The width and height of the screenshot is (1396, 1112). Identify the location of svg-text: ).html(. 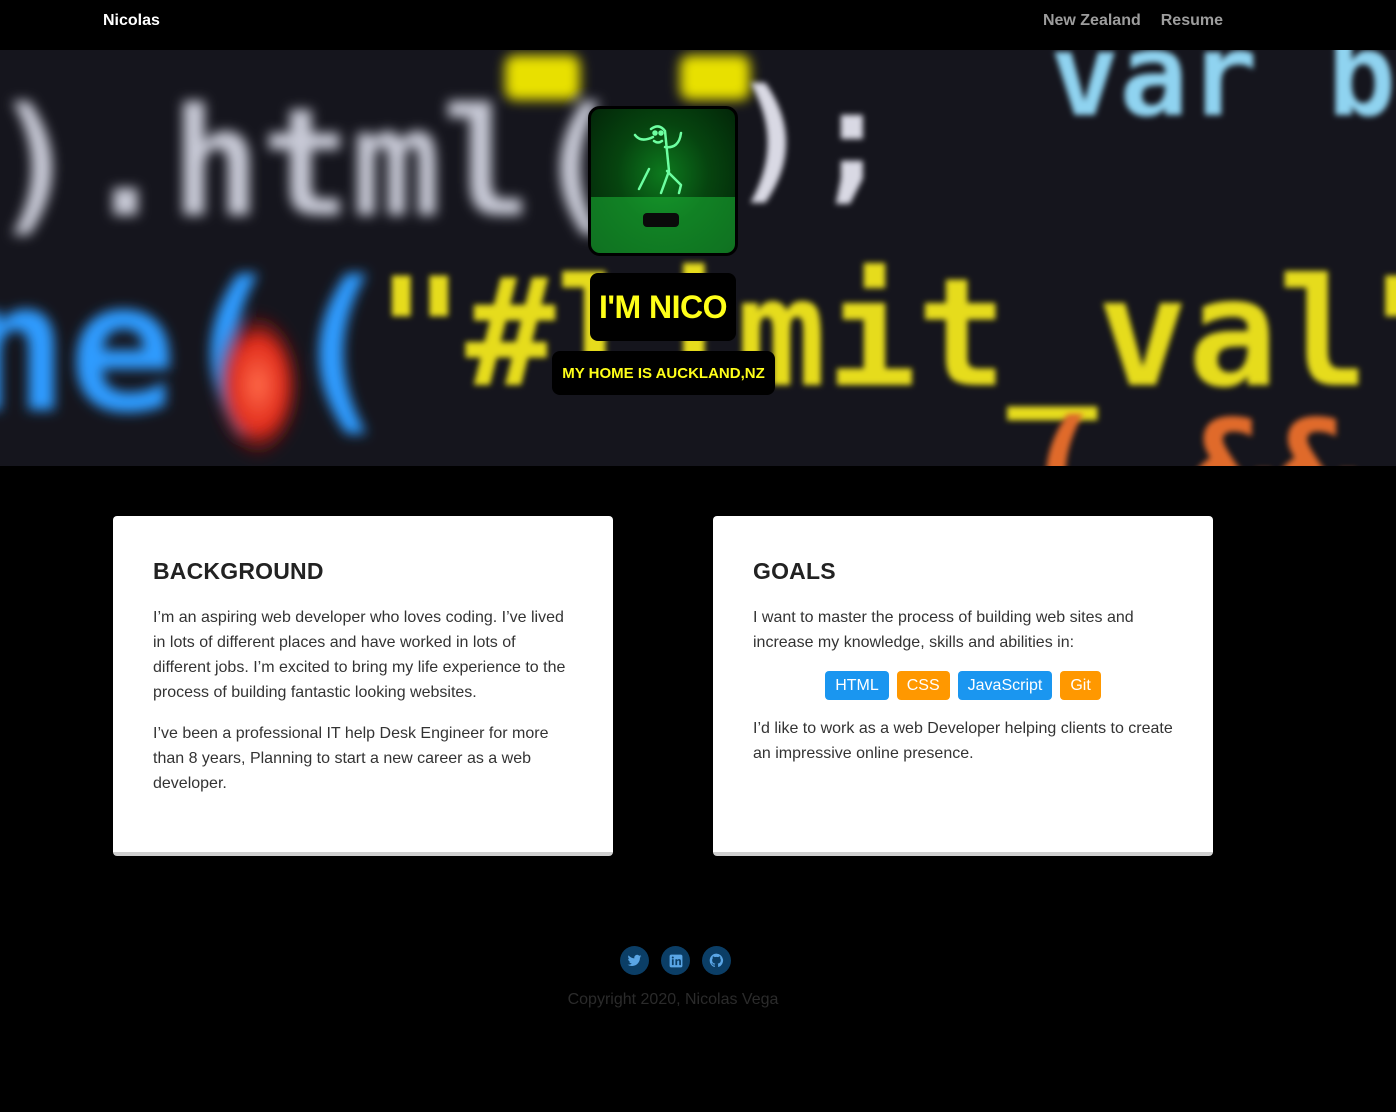
(311, 164).